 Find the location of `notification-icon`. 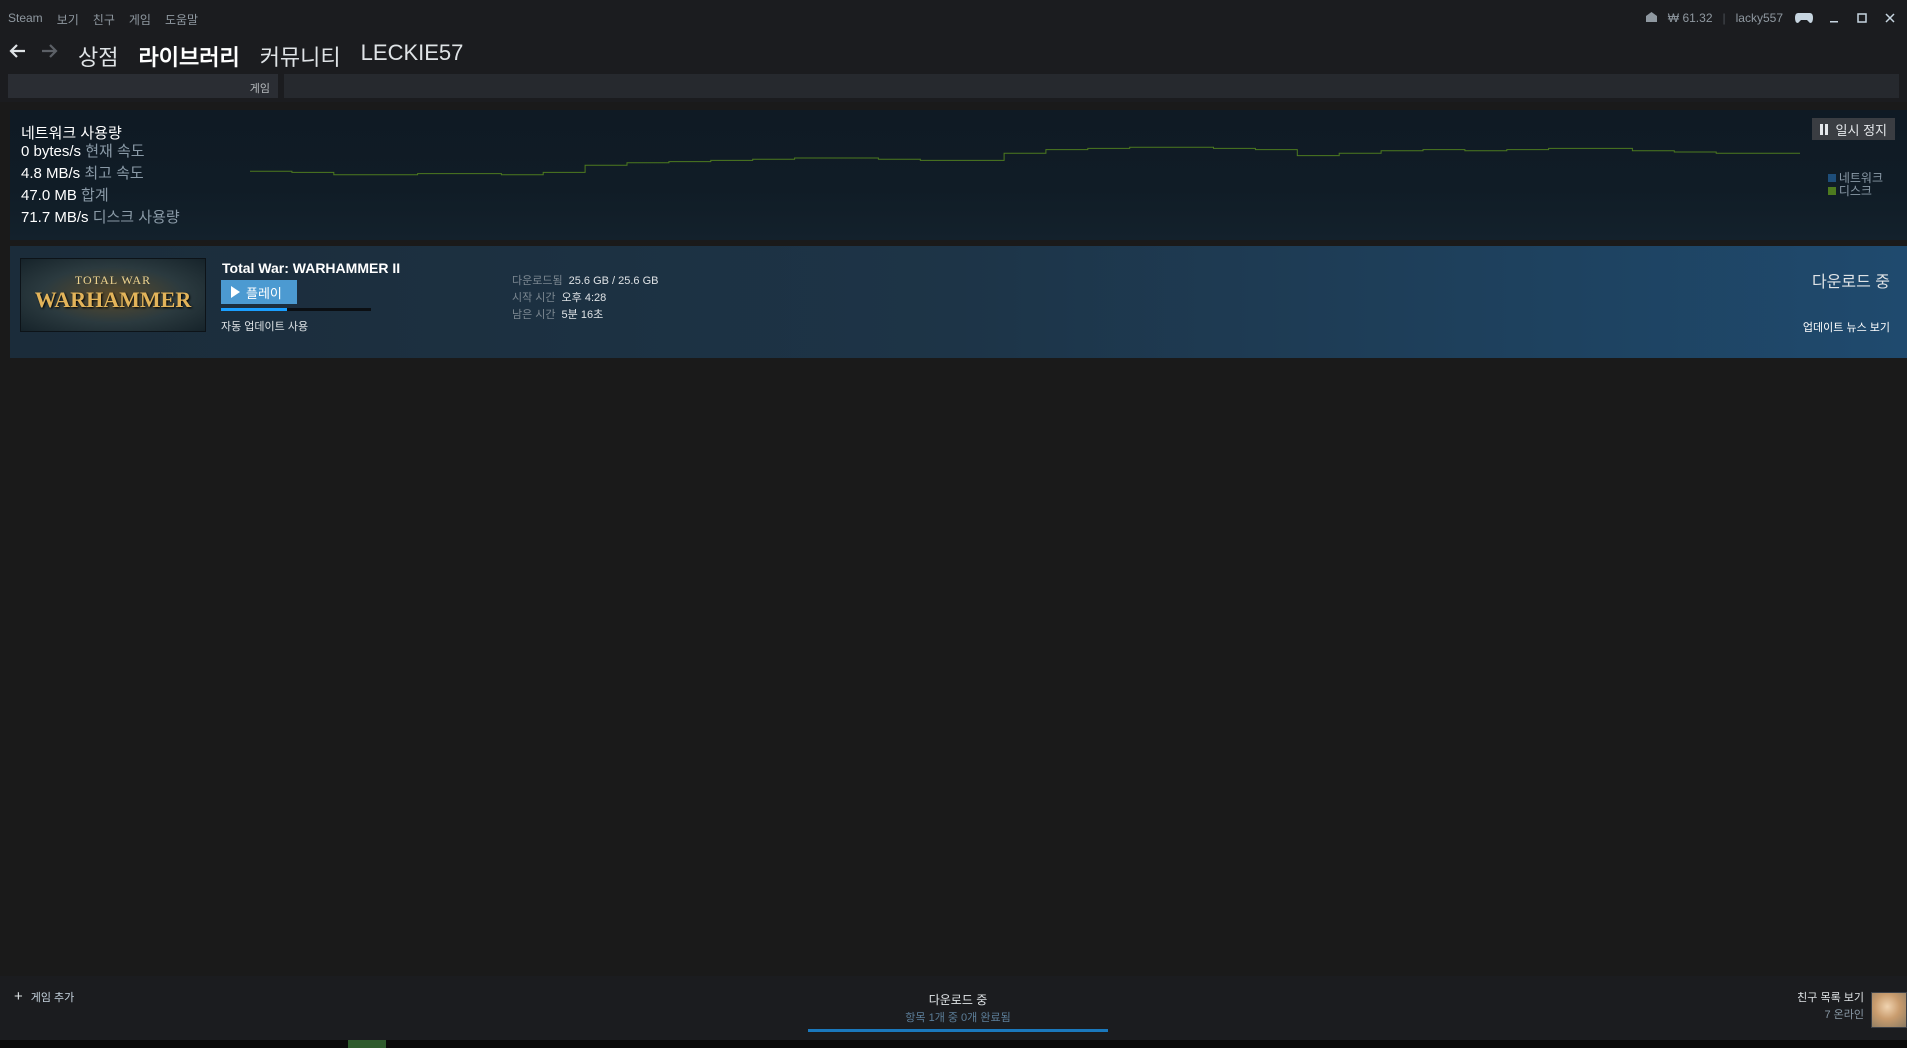

notification-icon is located at coordinates (1651, 18).